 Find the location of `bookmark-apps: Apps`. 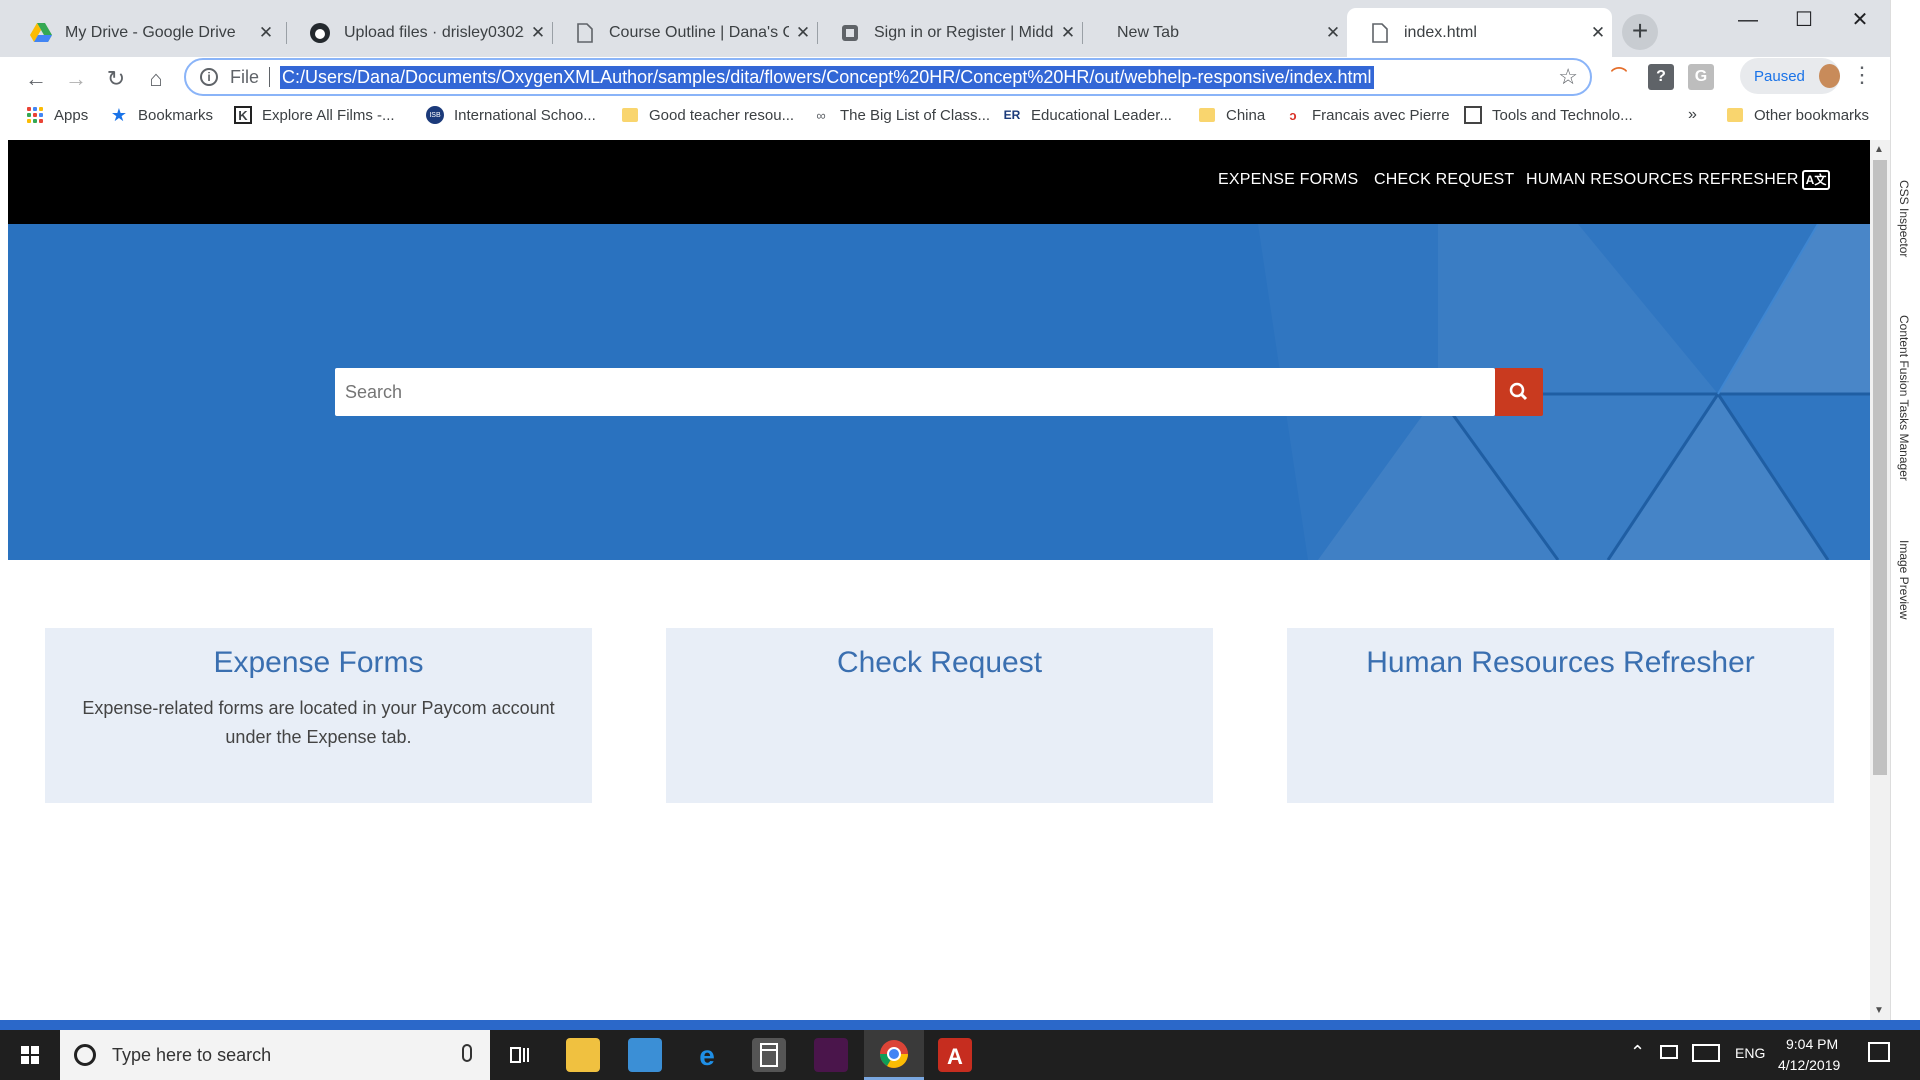

bookmark-apps: Apps is located at coordinates (57, 115).